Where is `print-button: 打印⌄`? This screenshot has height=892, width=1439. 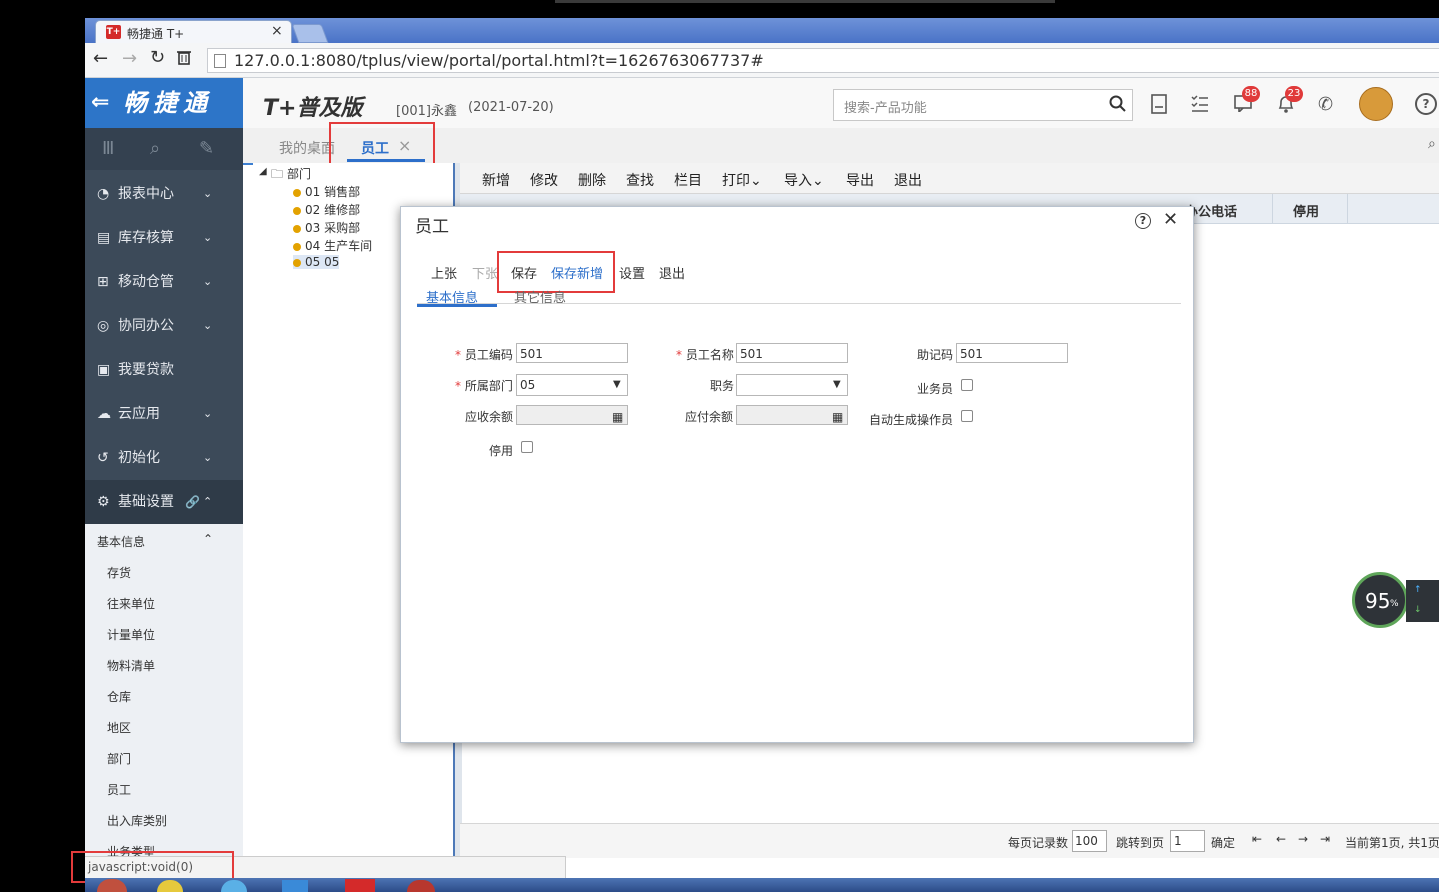 print-button: 打印⌄ is located at coordinates (742, 180).